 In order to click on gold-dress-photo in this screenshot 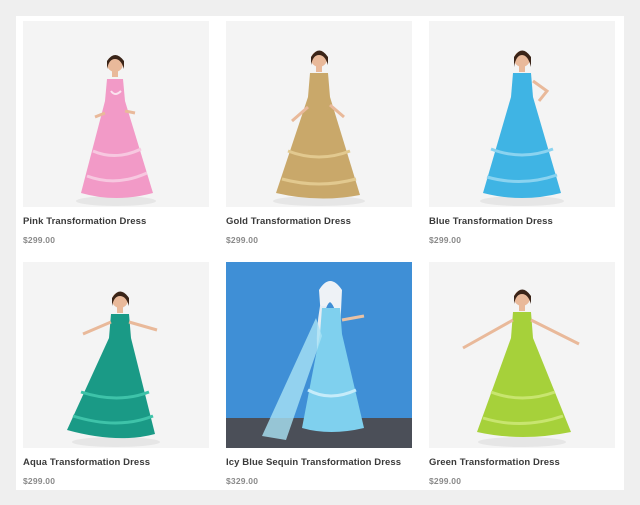, I will do `click(319, 114)`.